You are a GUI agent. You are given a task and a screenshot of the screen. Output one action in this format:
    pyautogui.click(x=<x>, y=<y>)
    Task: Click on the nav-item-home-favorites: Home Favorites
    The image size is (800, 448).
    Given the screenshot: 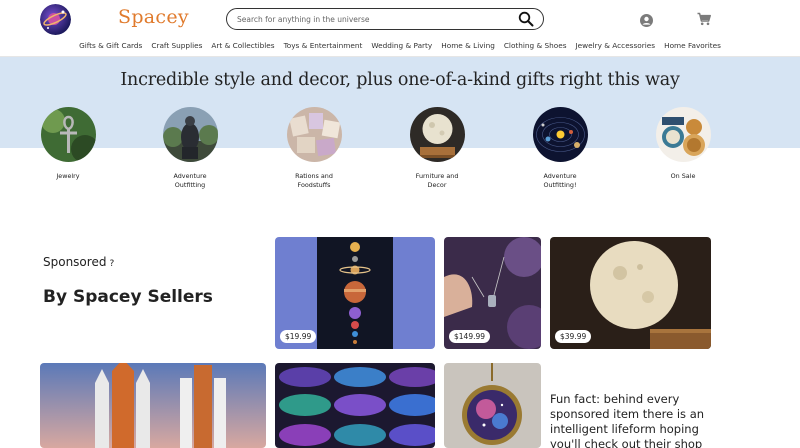 What is the action you would take?
    pyautogui.click(x=692, y=48)
    